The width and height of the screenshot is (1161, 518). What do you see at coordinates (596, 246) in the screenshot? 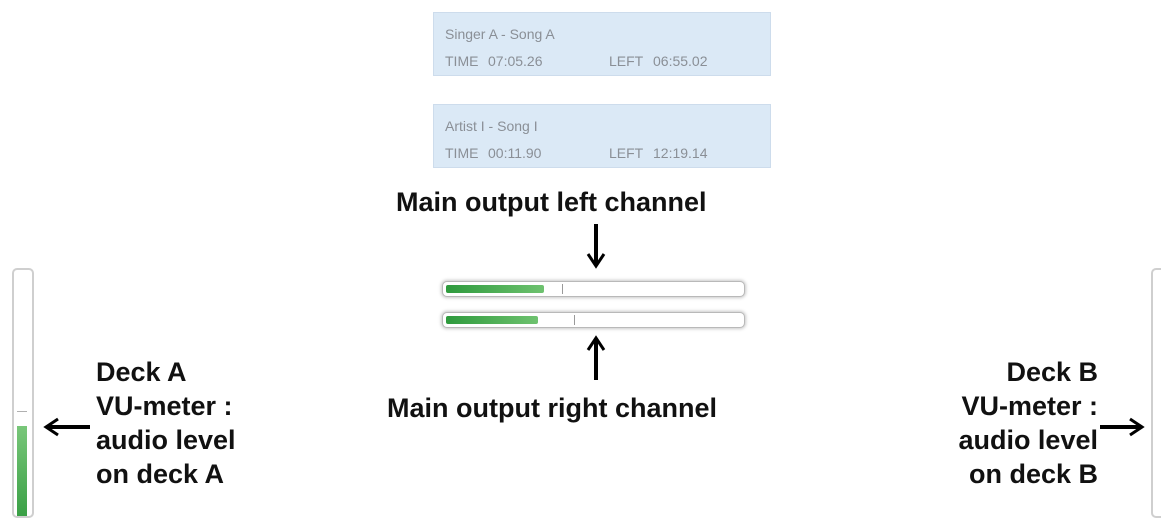
I see `arrow-down-icon` at bounding box center [596, 246].